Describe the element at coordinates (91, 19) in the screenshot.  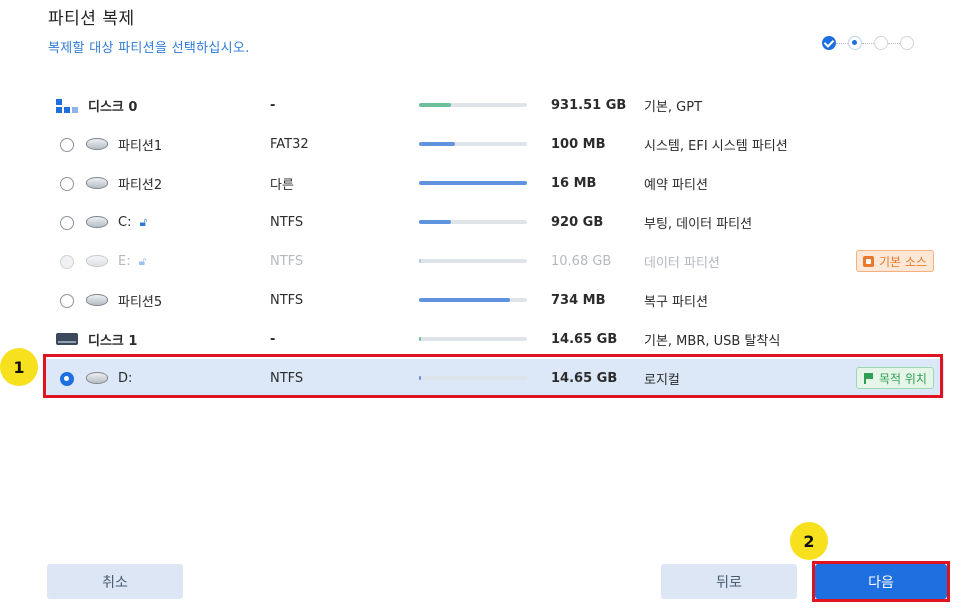
I see `page-title: 파티션 복제` at that location.